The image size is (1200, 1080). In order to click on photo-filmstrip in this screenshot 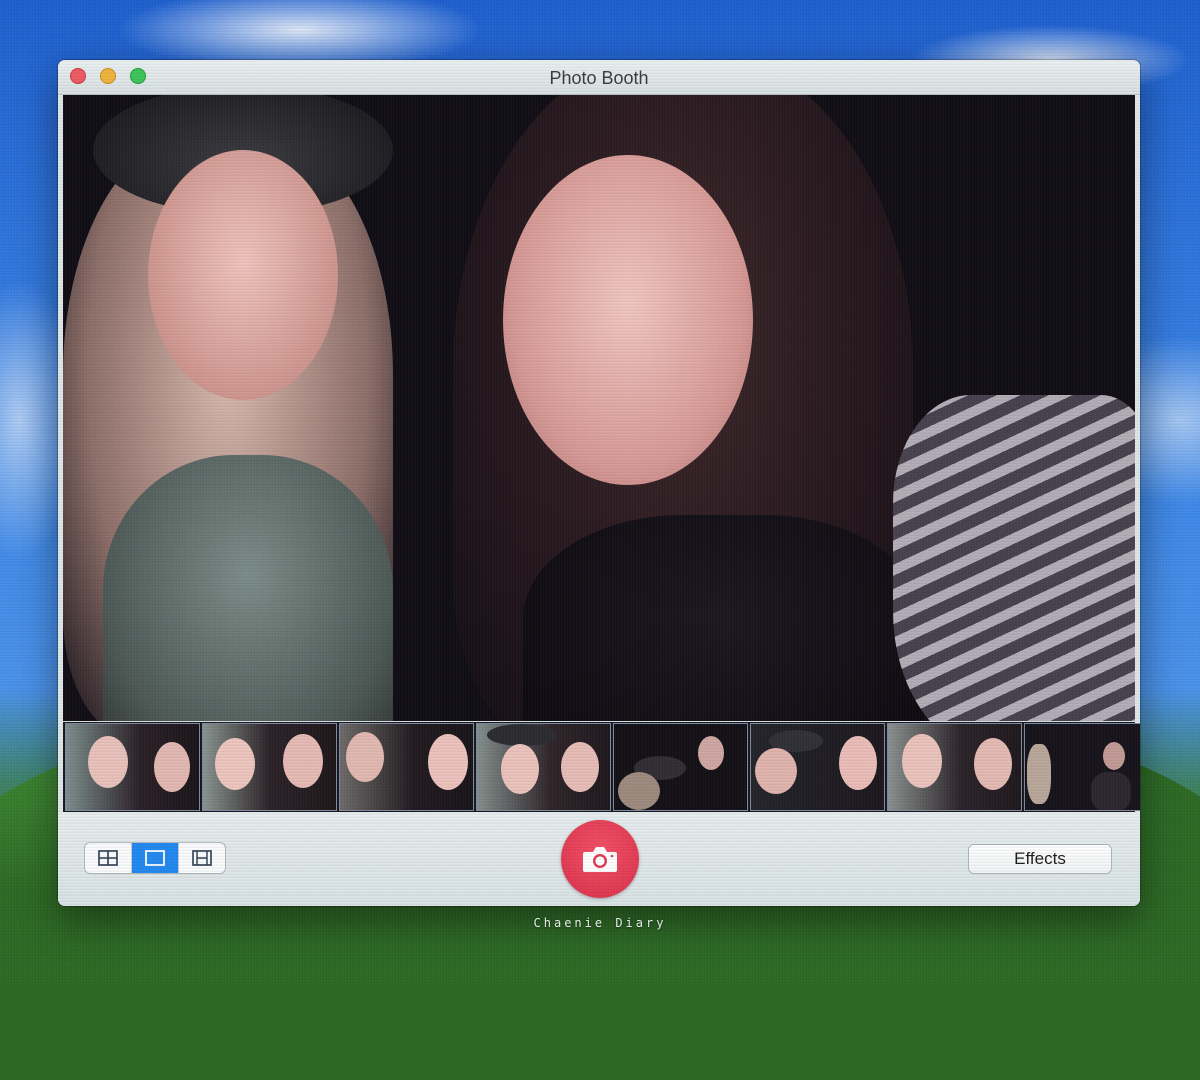, I will do `click(601, 767)`.